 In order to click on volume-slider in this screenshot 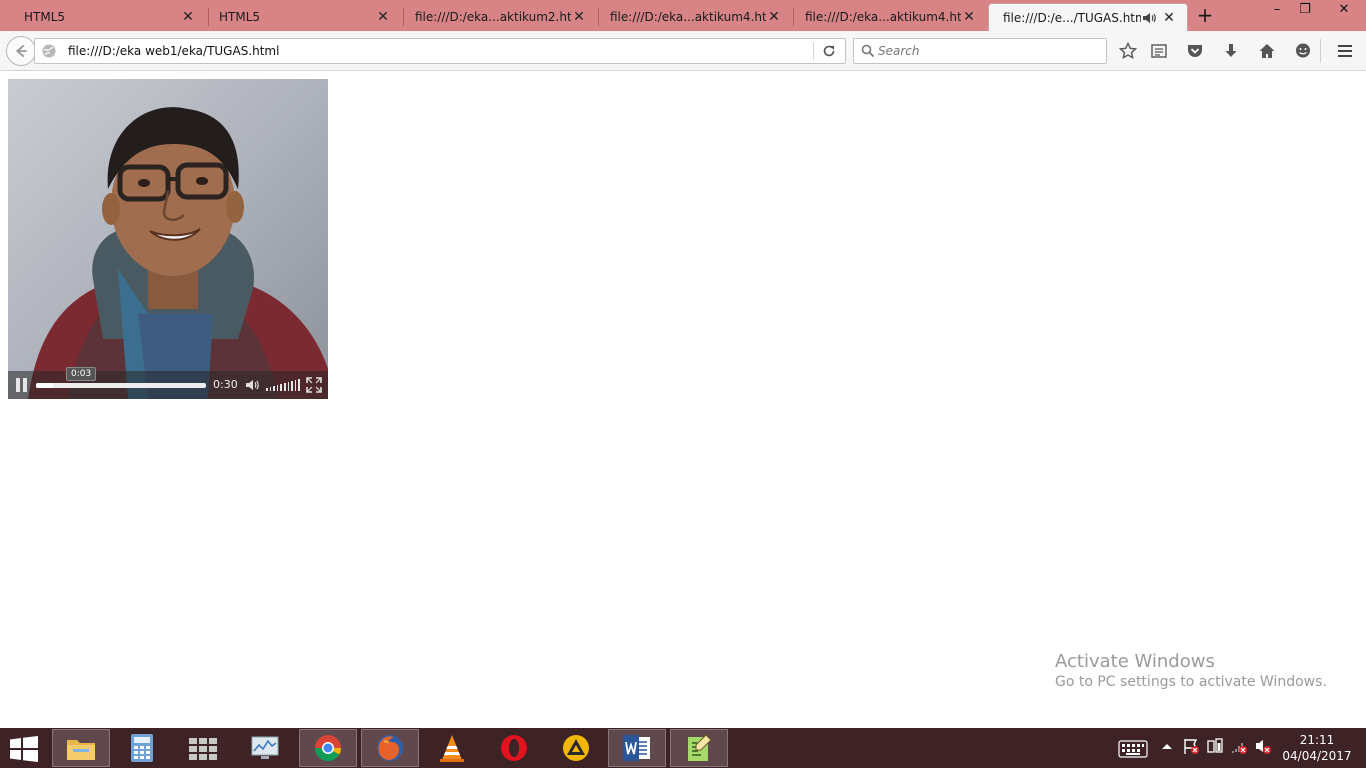, I will do `click(283, 385)`.